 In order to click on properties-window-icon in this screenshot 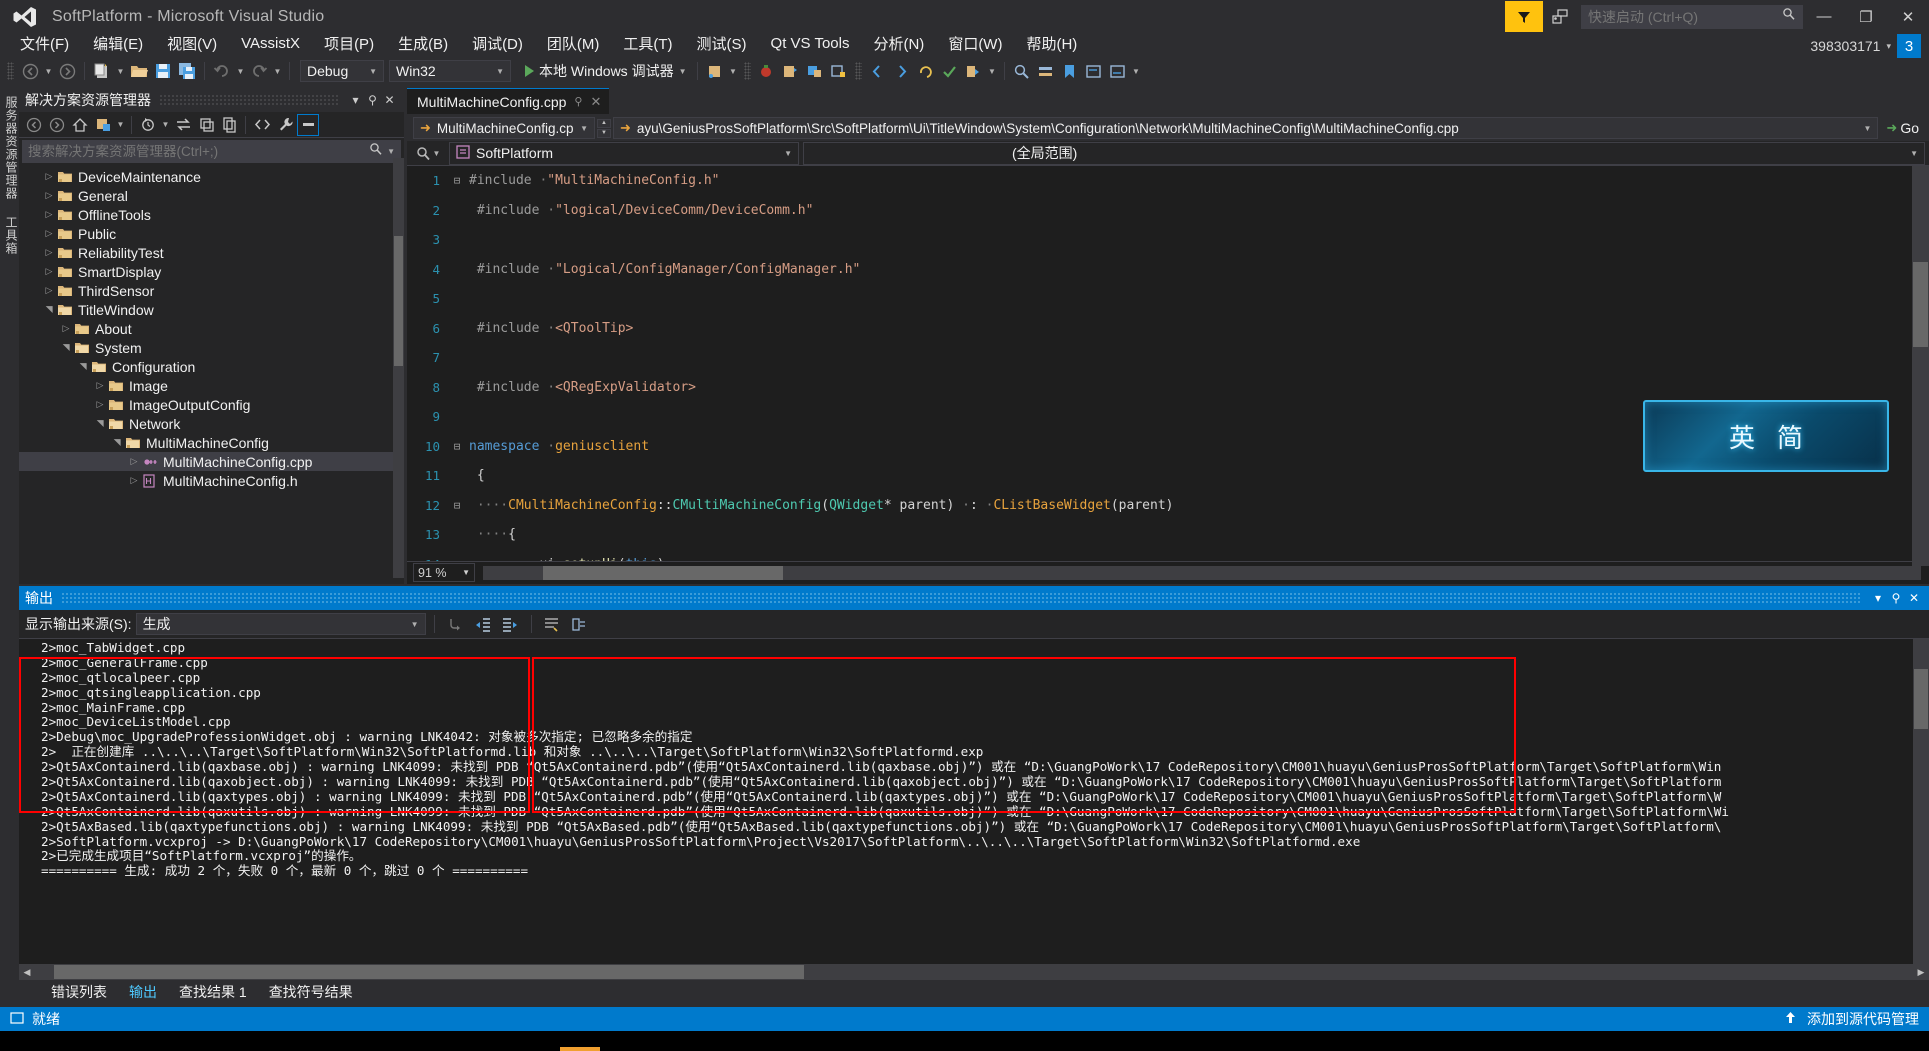, I will do `click(839, 71)`.